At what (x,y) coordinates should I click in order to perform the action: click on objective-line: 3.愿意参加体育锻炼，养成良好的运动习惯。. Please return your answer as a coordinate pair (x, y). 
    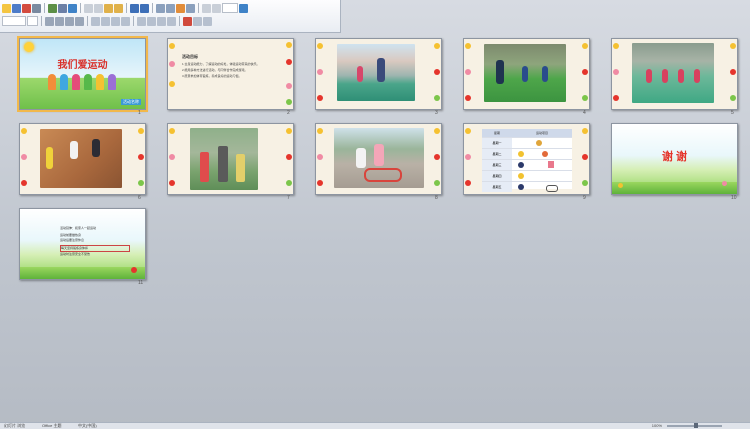
    Looking at the image, I should click on (212, 76).